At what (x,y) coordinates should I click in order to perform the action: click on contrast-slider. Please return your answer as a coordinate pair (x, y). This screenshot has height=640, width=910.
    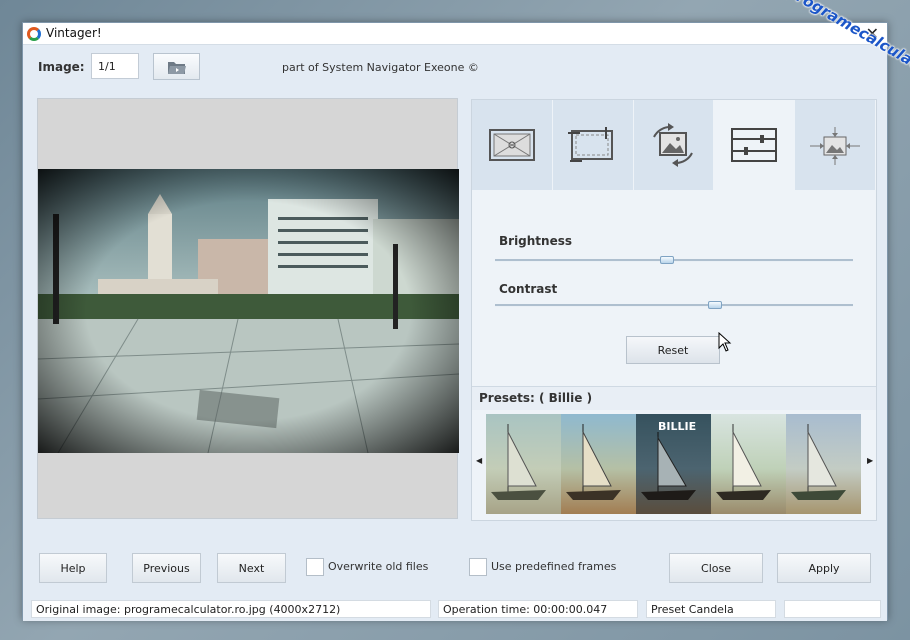
    Looking at the image, I should click on (674, 305).